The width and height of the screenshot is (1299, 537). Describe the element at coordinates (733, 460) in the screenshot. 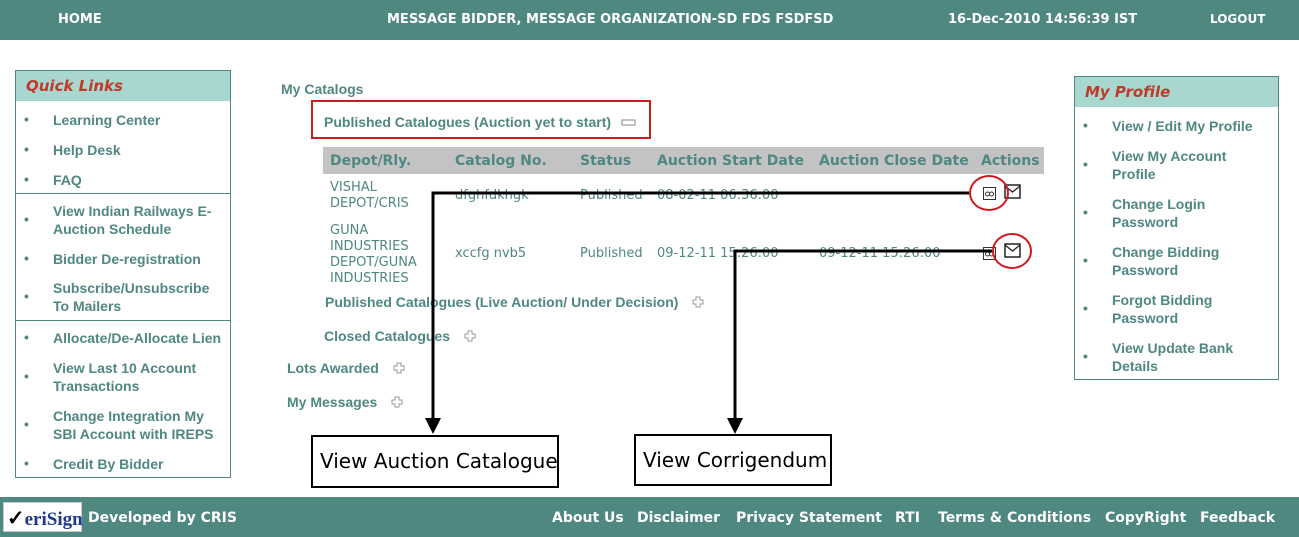

I see `callout-view-corrigendum: View Corrigendum` at that location.